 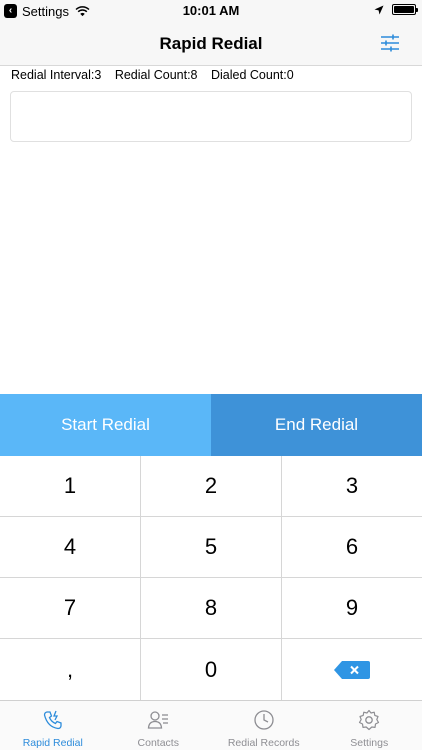 I want to click on key-7: 7, so click(x=70, y=608).